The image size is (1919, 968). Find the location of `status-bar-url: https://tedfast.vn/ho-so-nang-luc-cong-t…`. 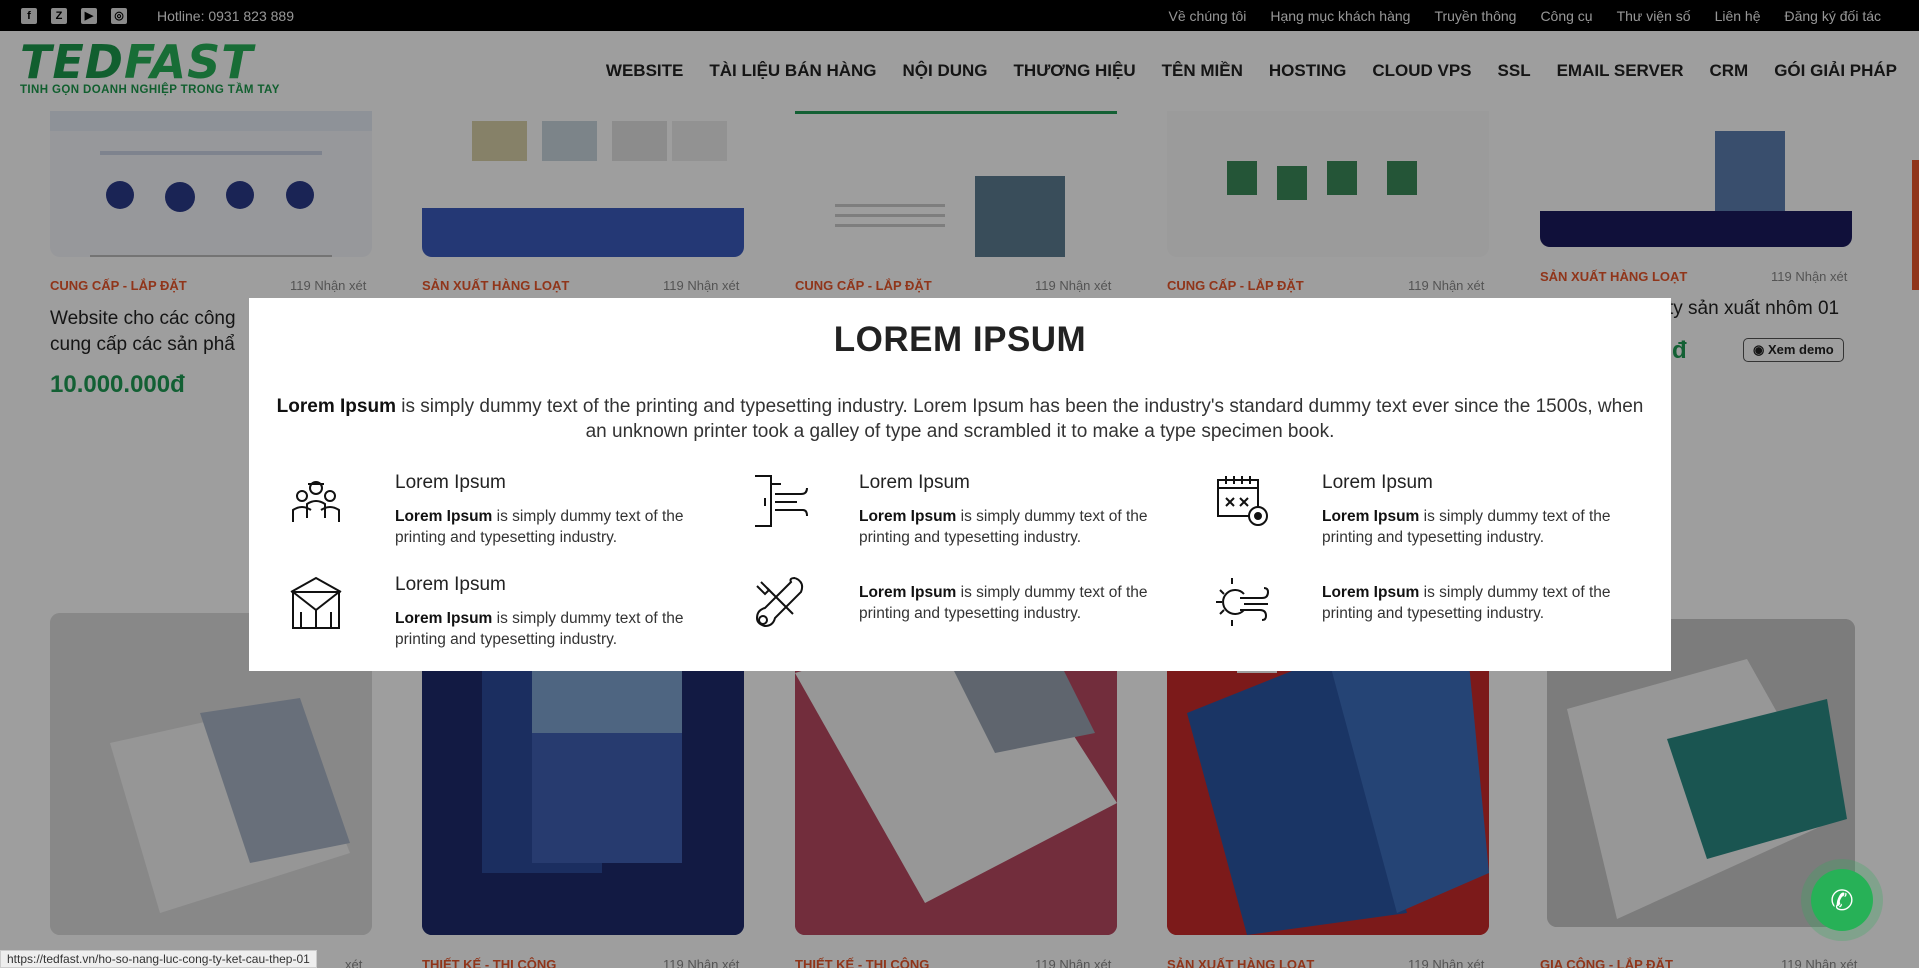

status-bar-url: https://tedfast.vn/ho-so-nang-luc-cong-t… is located at coordinates (158, 959).